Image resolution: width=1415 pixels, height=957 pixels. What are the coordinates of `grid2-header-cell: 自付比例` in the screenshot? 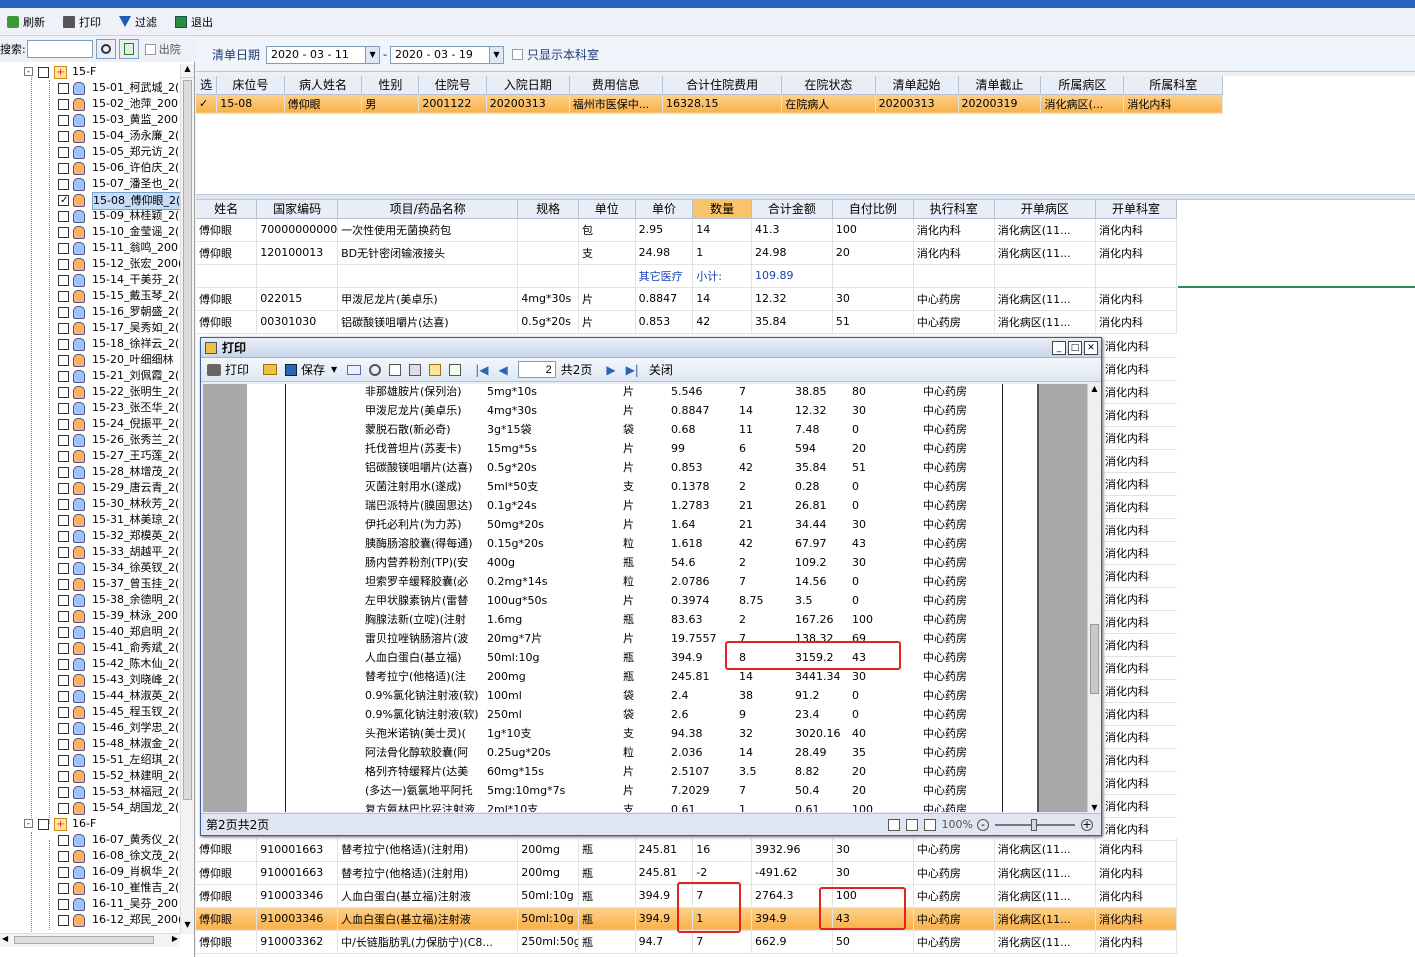 It's located at (873, 209).